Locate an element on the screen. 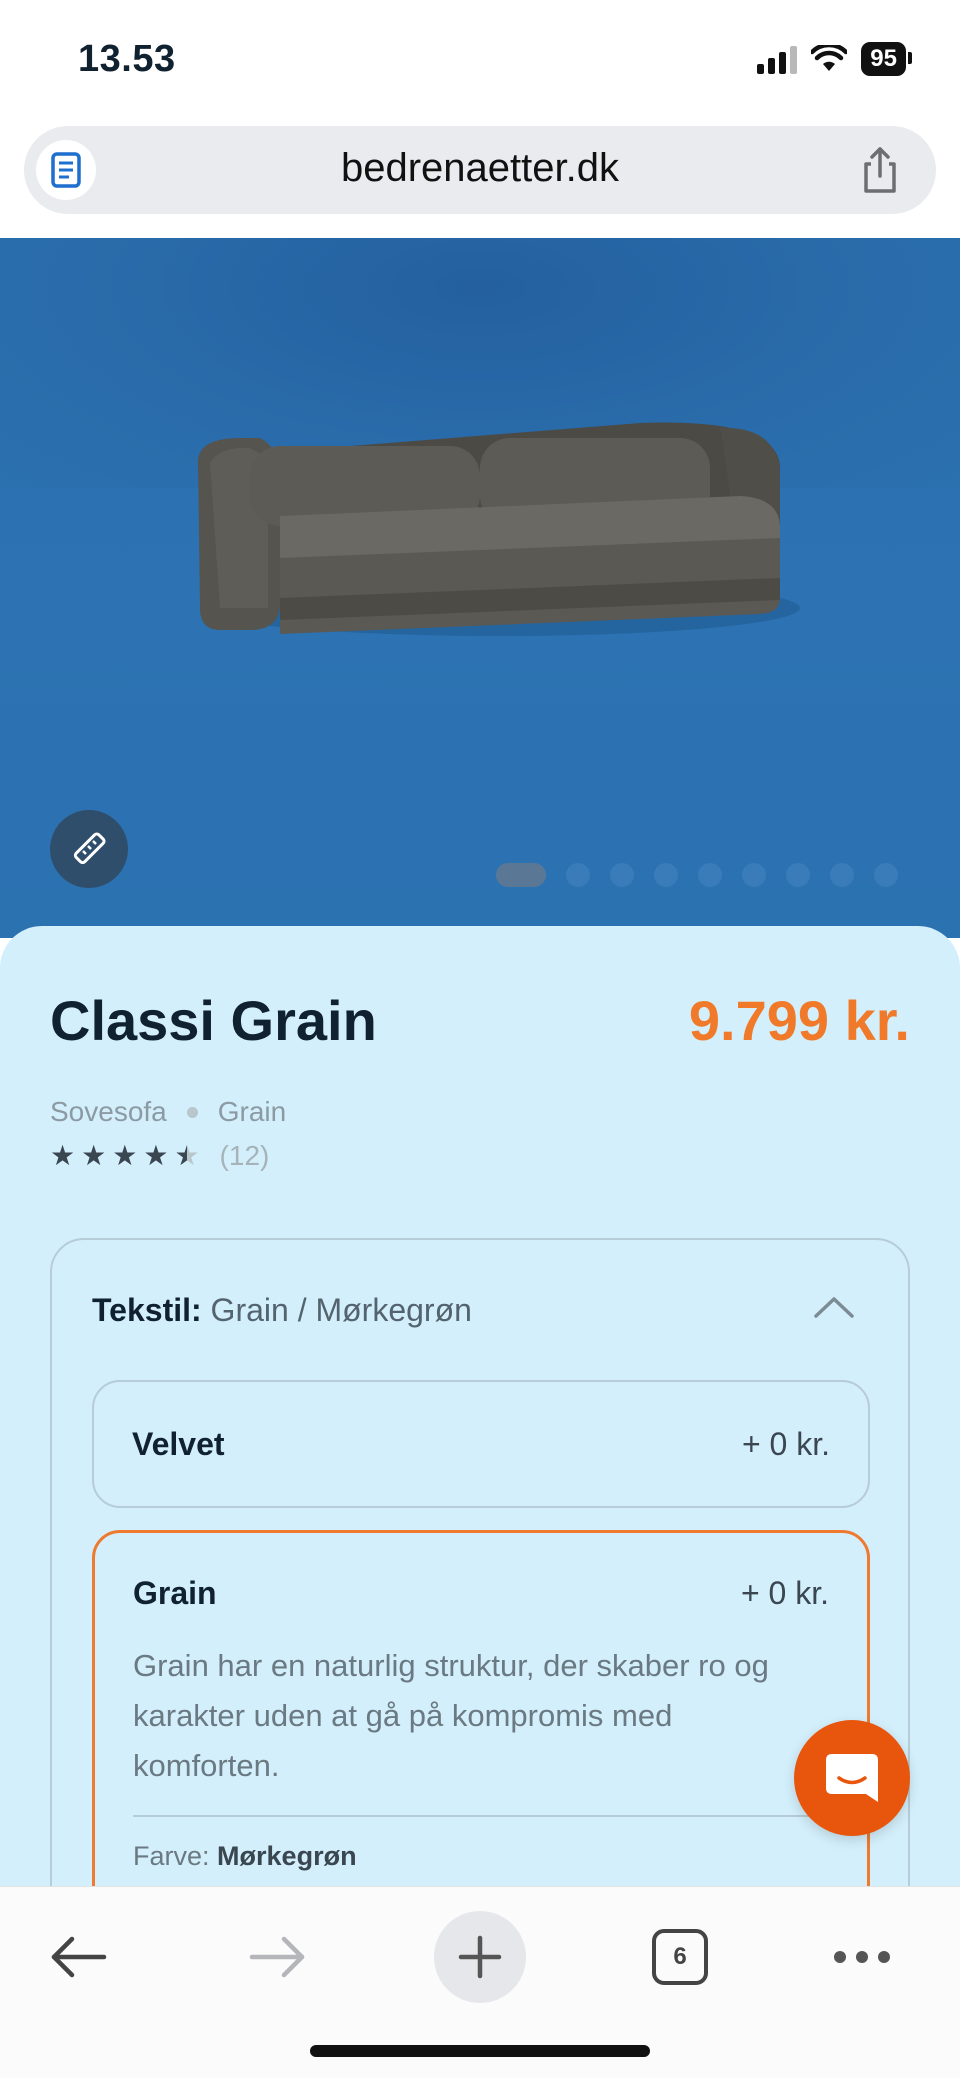  measure-button is located at coordinates (89, 849).